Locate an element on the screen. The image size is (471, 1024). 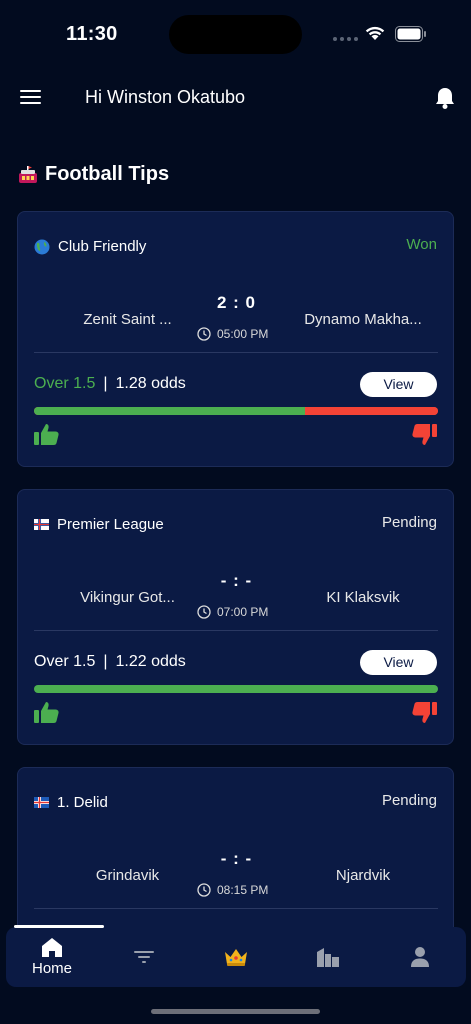
globe-icon is located at coordinates (42, 246).